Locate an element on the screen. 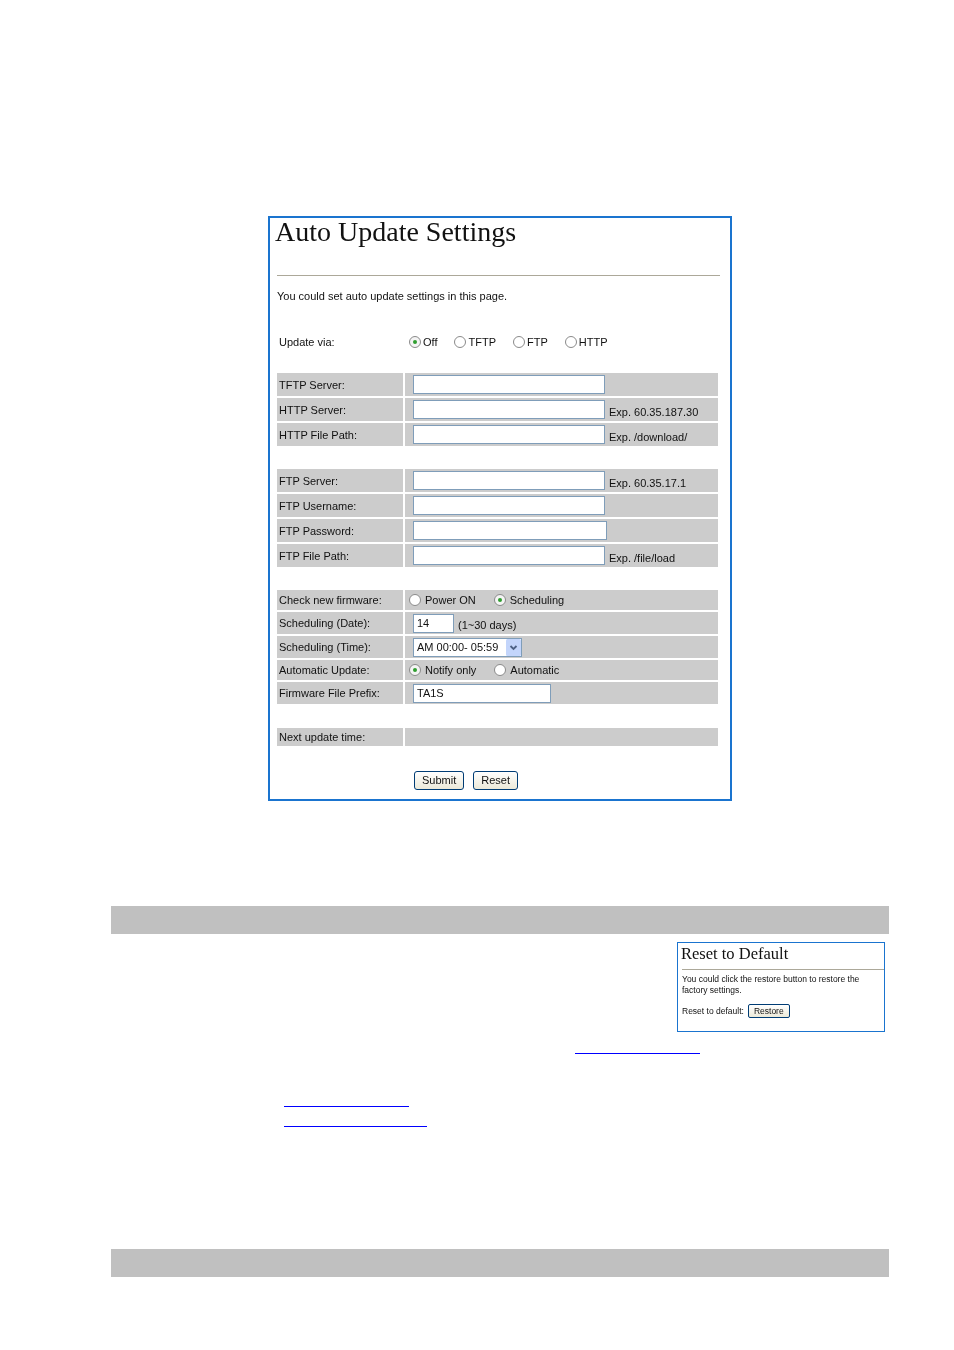 The height and width of the screenshot is (1350, 954). time-select: AM 00:00- 05:59 is located at coordinates (467, 647).